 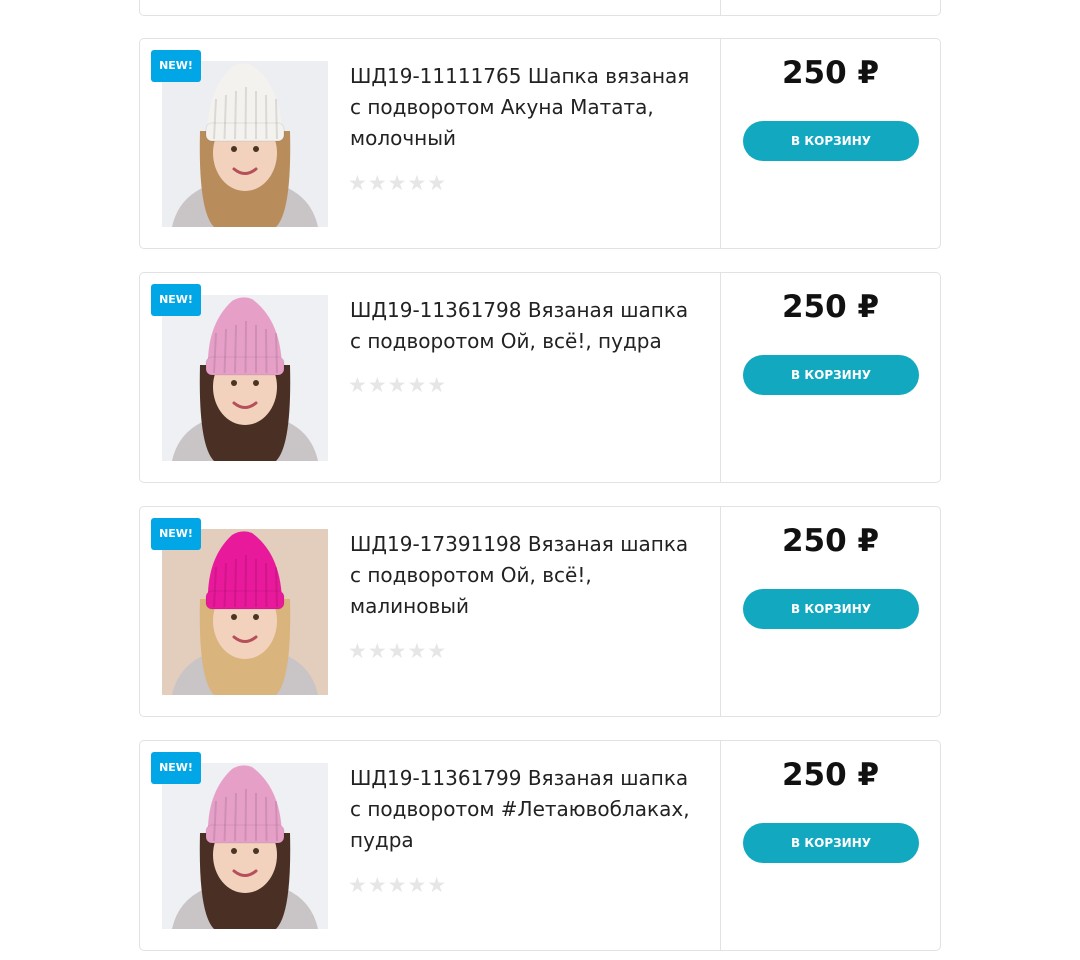 What do you see at coordinates (540, 8) in the screenshot?
I see `product-card-partial` at bounding box center [540, 8].